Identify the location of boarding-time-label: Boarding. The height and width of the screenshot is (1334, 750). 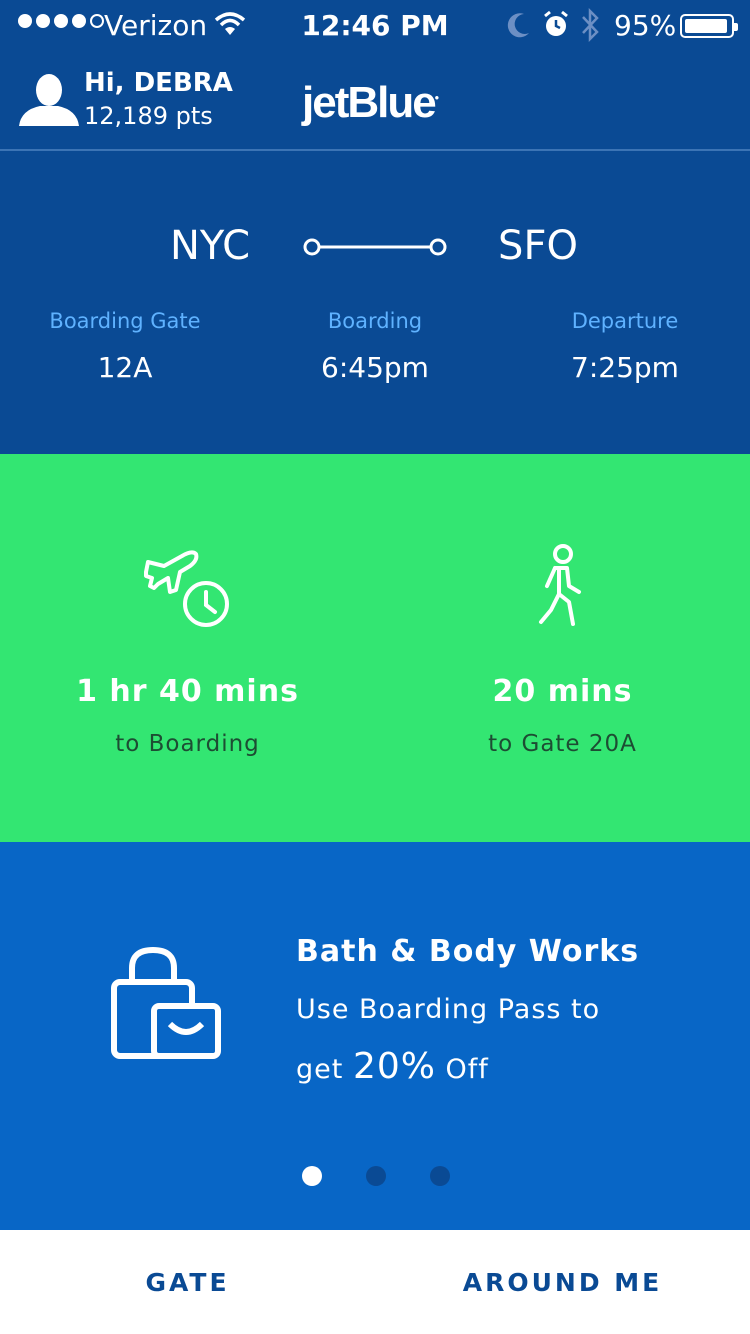
(375, 321).